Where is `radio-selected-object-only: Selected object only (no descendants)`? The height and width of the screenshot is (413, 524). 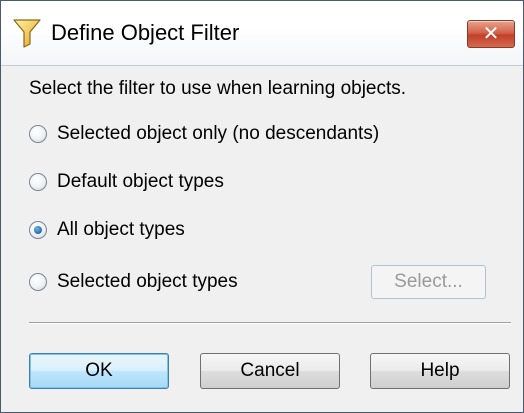 radio-selected-object-only: Selected object only (no descendants) is located at coordinates (204, 134).